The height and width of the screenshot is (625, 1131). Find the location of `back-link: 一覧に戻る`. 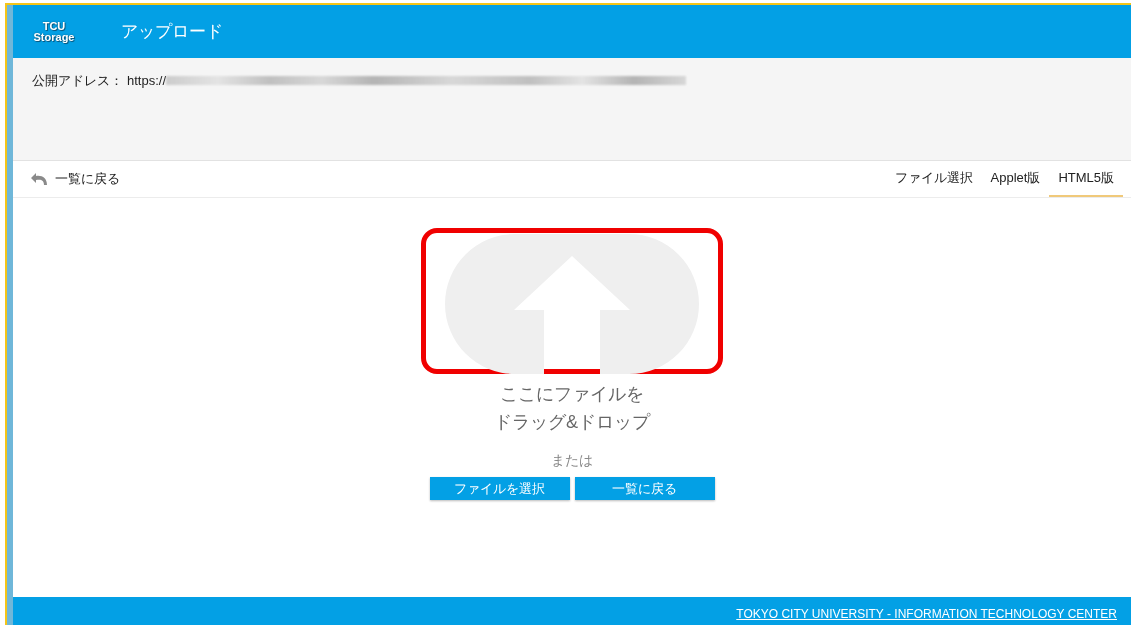

back-link: 一覧に戻る is located at coordinates (66, 179).